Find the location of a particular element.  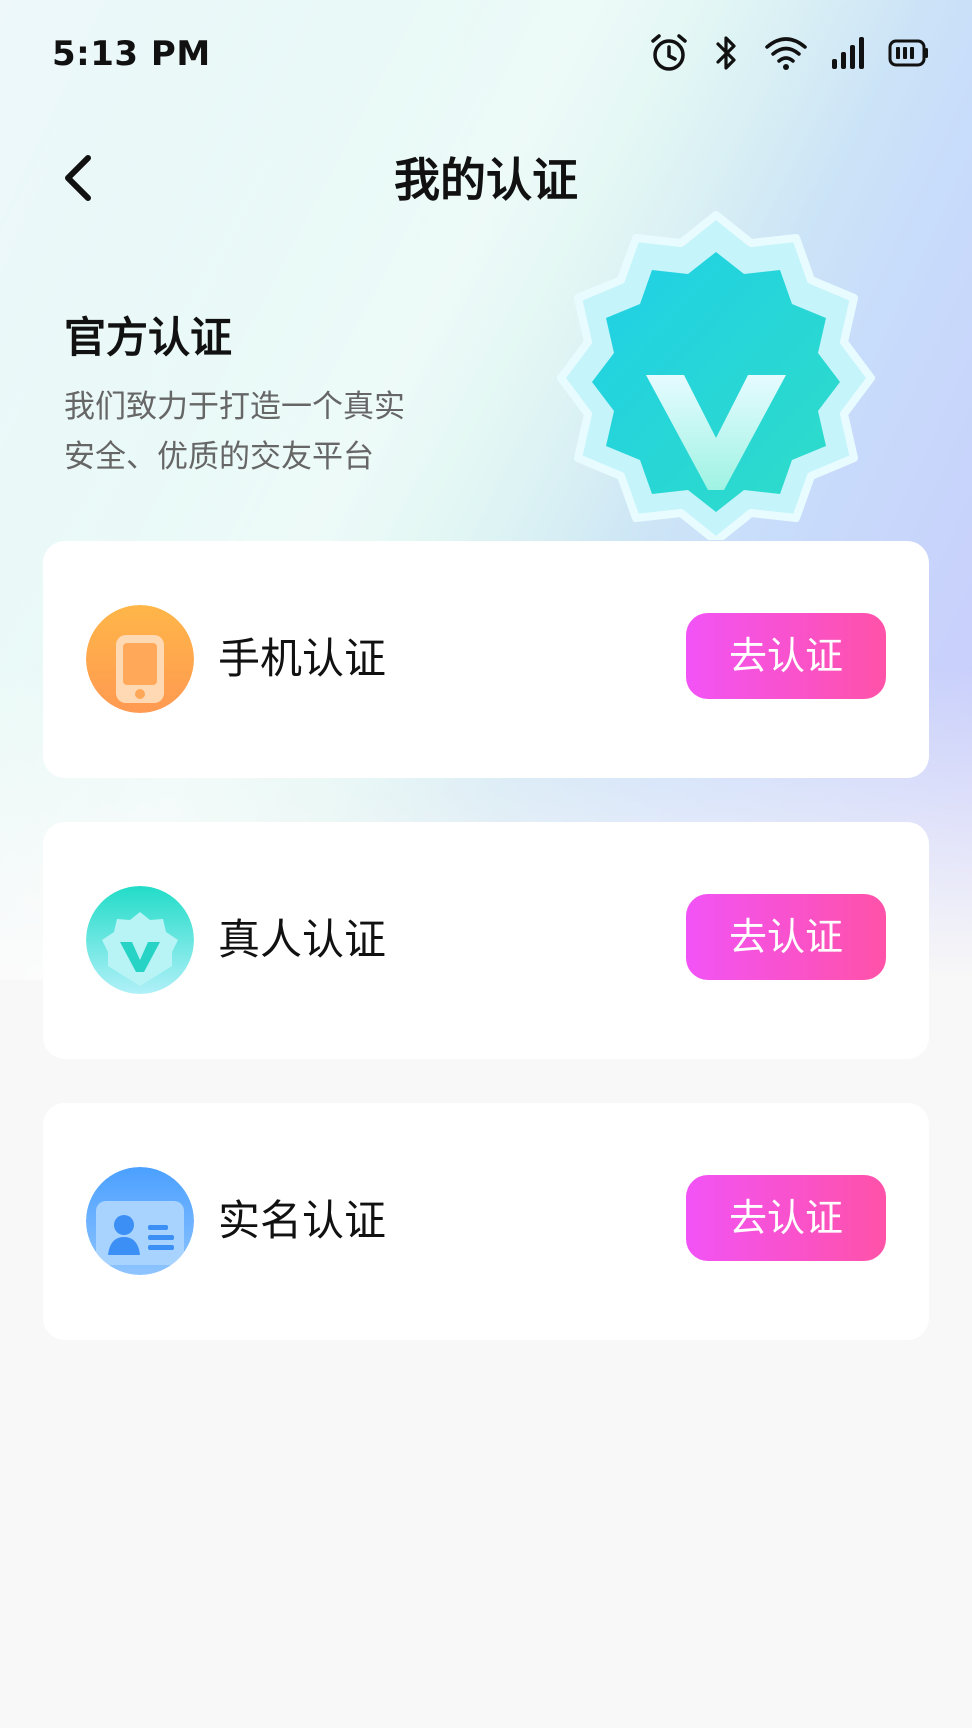

hero-description: 我们致力于打造一个真实 安全、优质的交友平台 is located at coordinates (264, 432).